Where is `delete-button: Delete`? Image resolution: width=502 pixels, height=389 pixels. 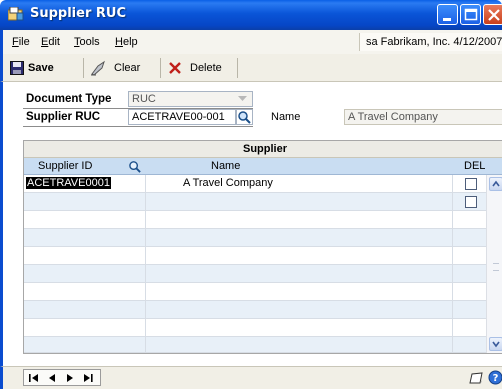
delete-button: Delete is located at coordinates (195, 68).